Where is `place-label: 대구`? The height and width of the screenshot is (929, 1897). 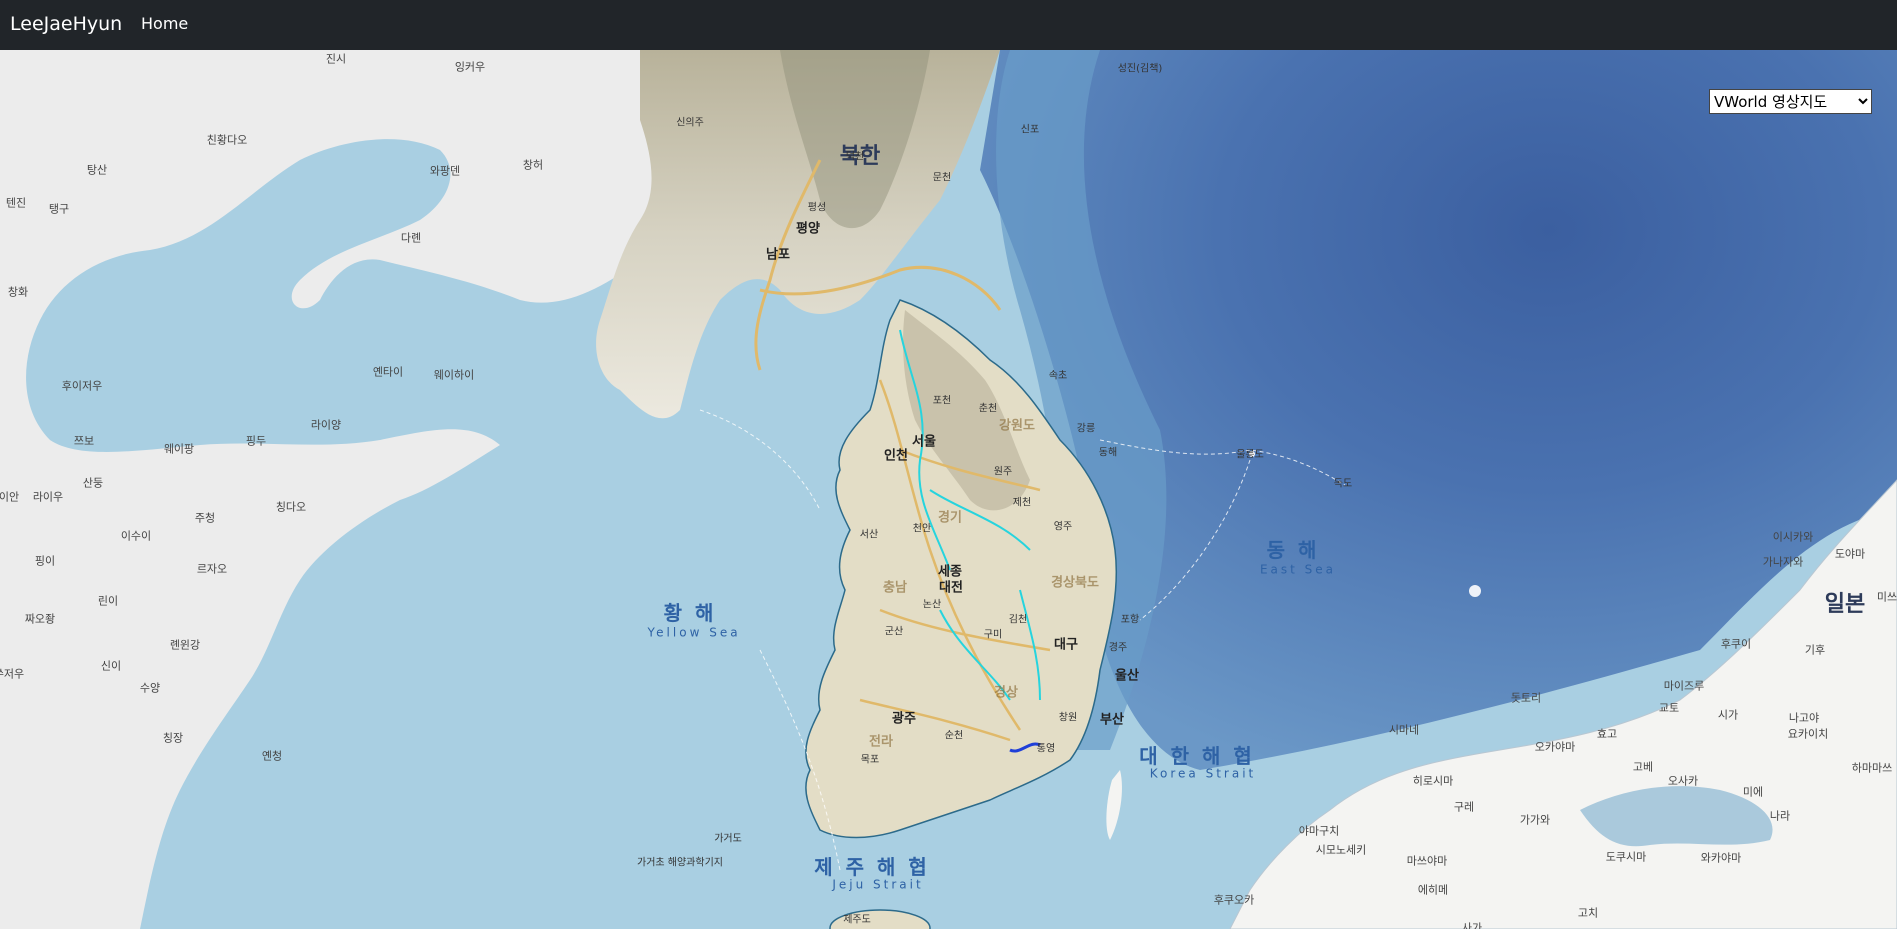 place-label: 대구 is located at coordinates (1066, 645).